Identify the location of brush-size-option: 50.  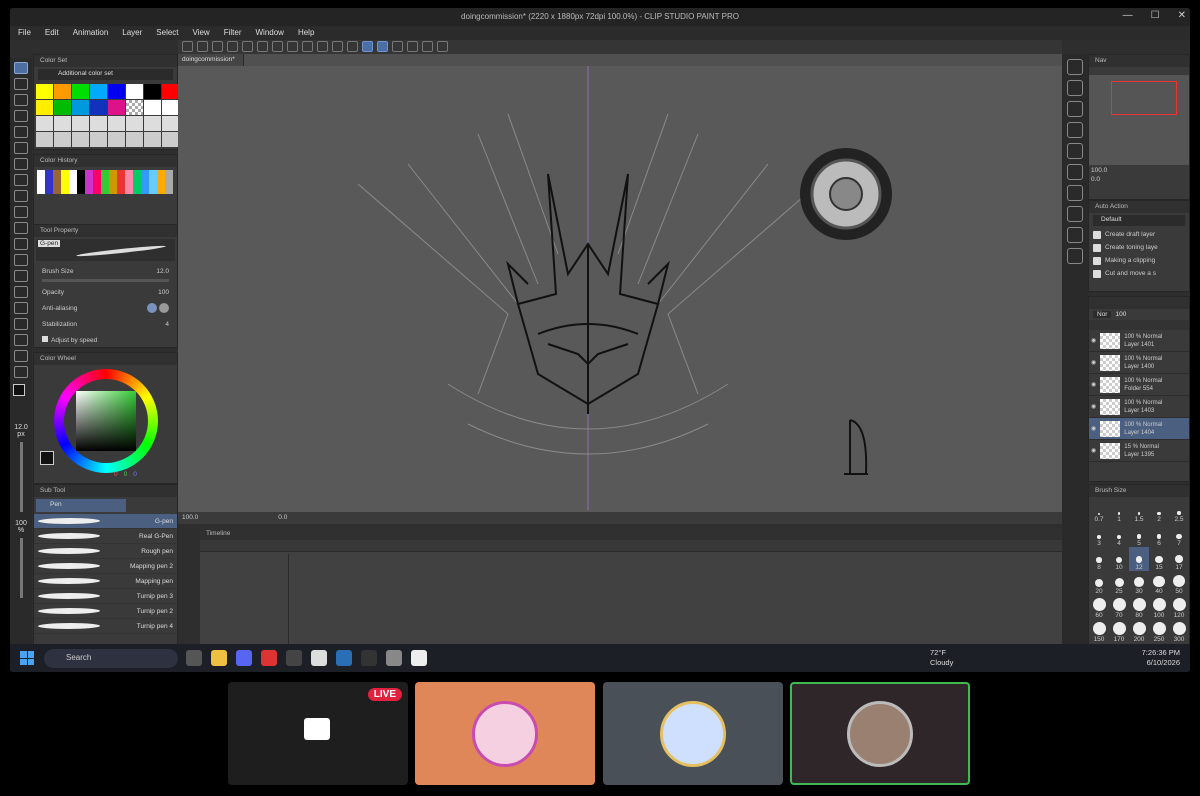
(1179, 583).